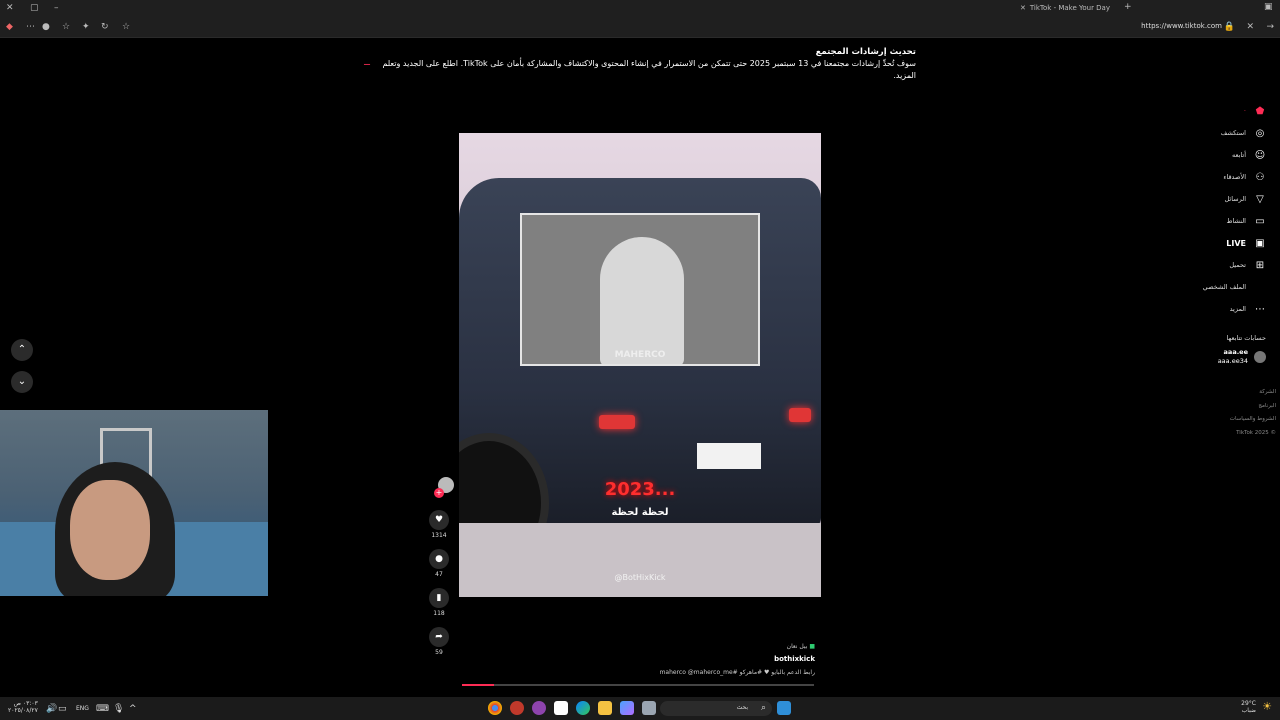 This screenshot has height=720, width=1280. Describe the element at coordinates (1206, 243) in the screenshot. I see `sidebar-item-live: ▣ LIVE` at that location.